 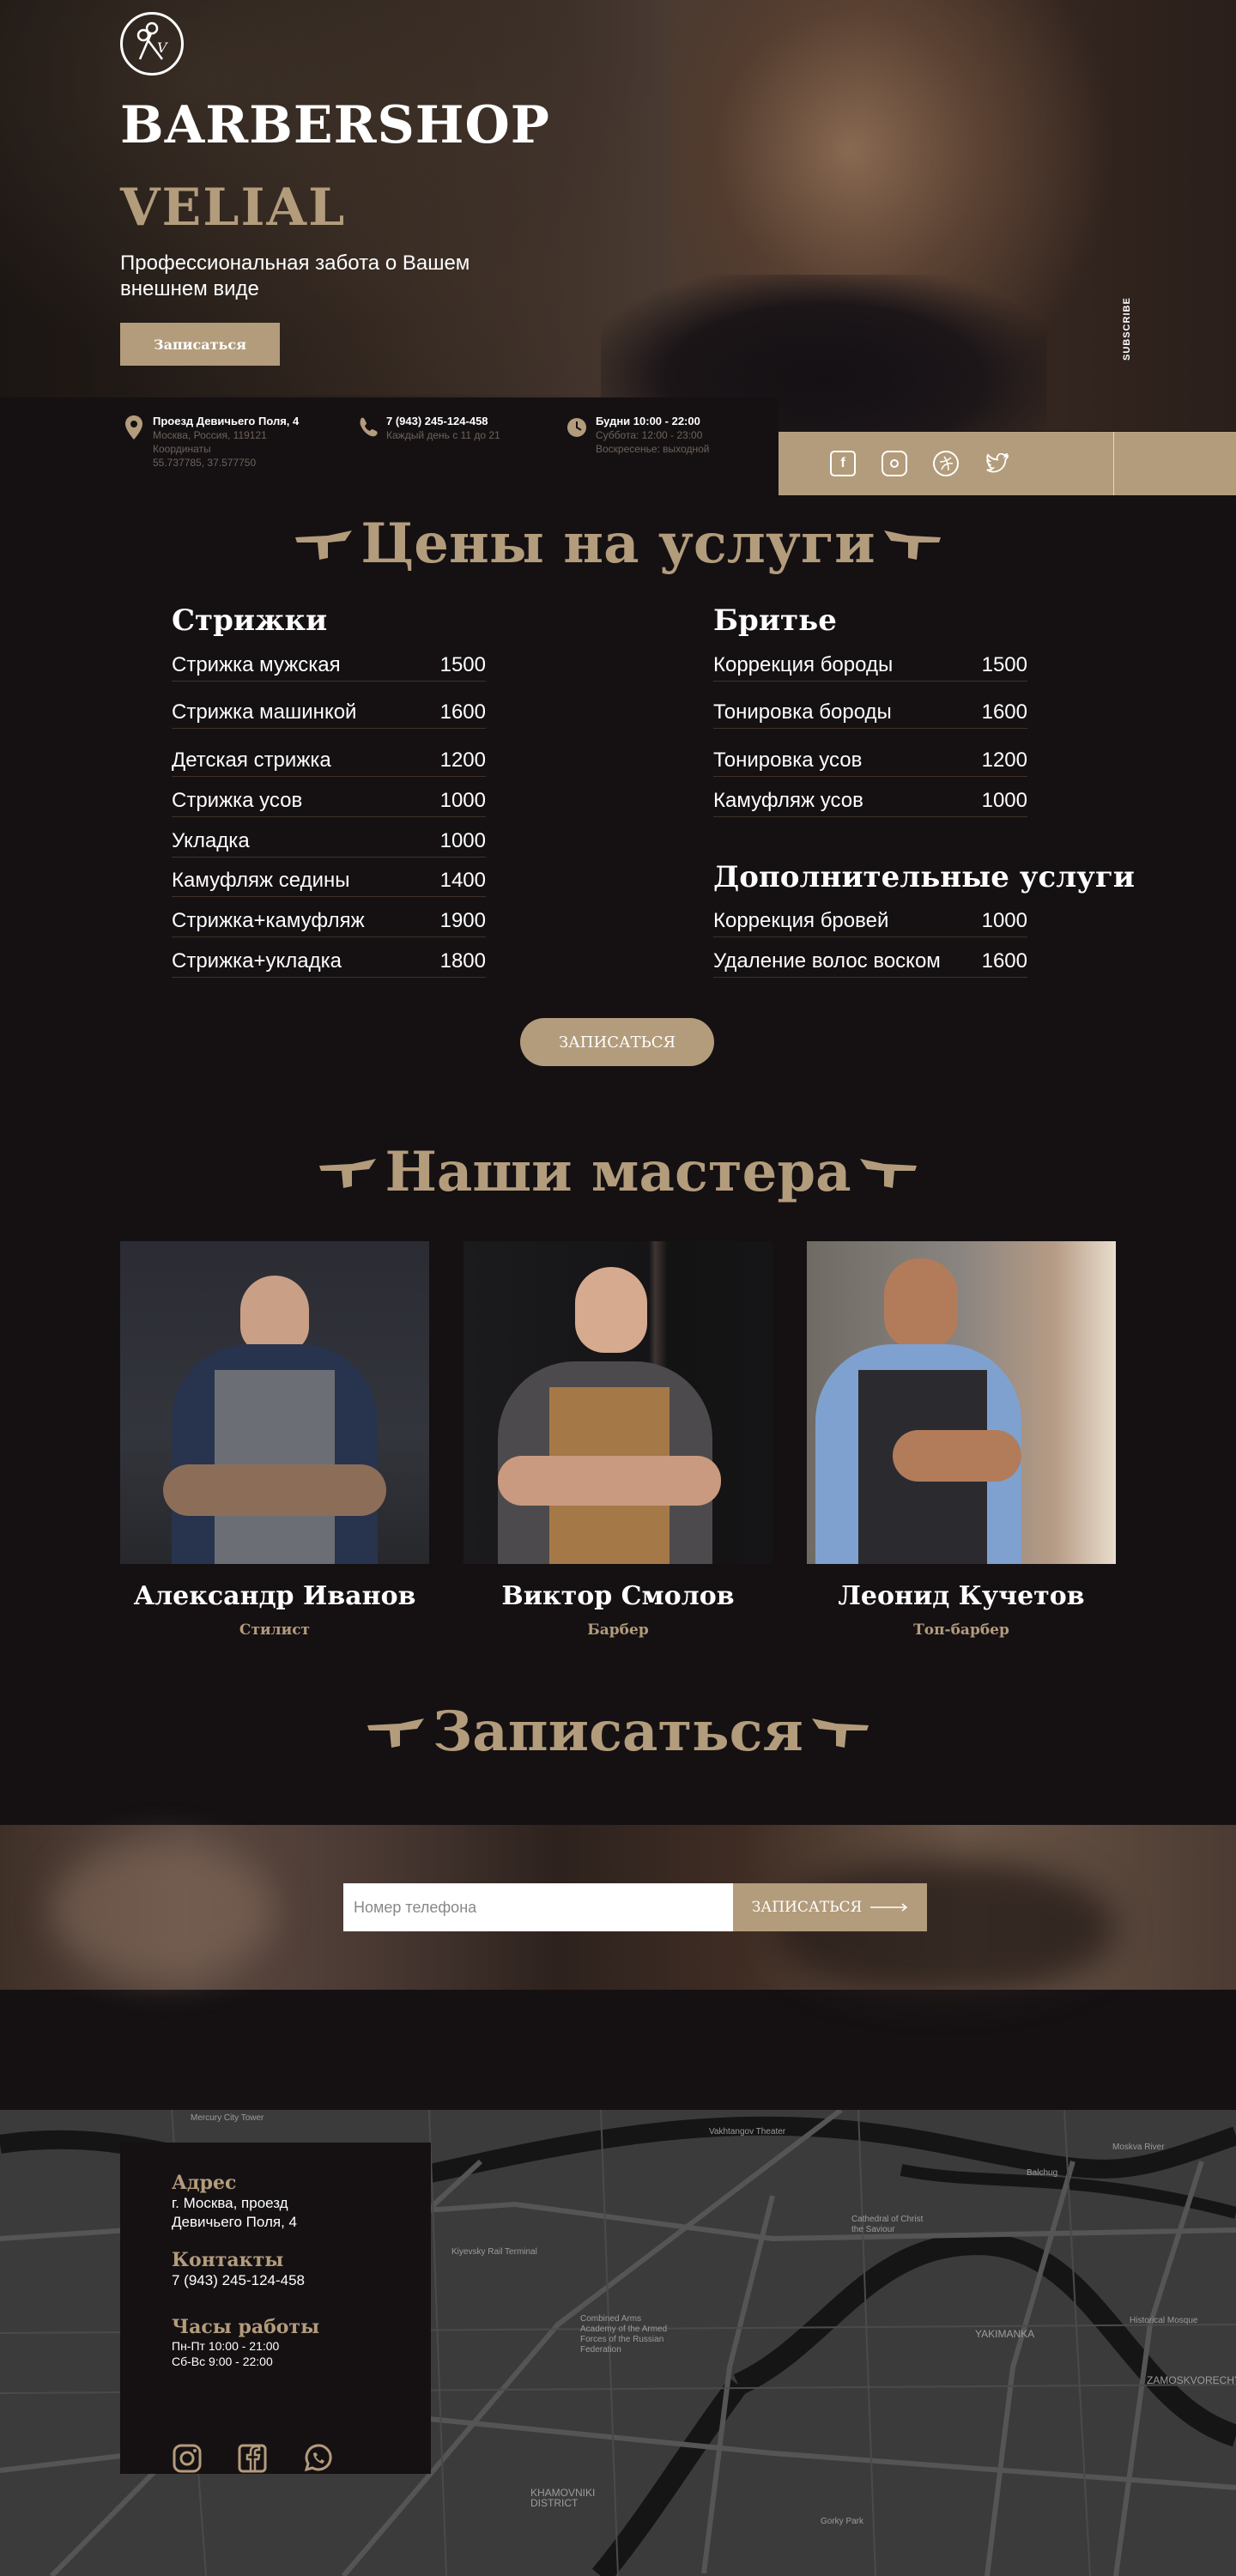 What do you see at coordinates (200, 344) in the screenshot?
I see `hero-book-button: Записаться` at bounding box center [200, 344].